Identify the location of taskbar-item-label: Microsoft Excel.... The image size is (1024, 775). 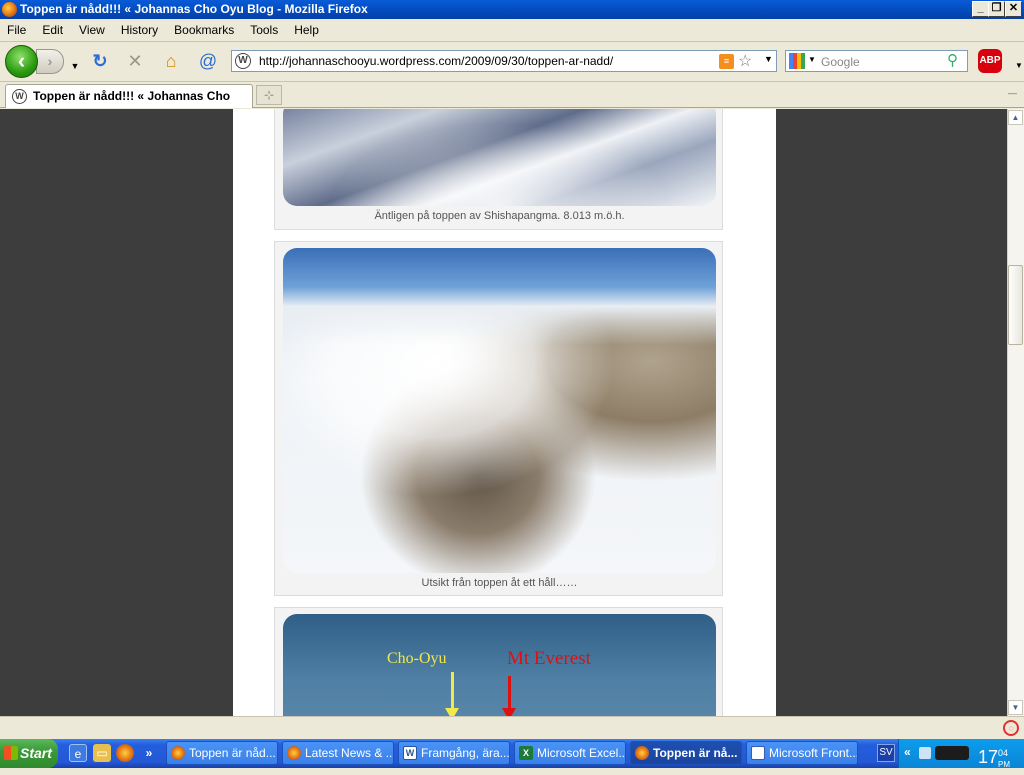
(581, 753).